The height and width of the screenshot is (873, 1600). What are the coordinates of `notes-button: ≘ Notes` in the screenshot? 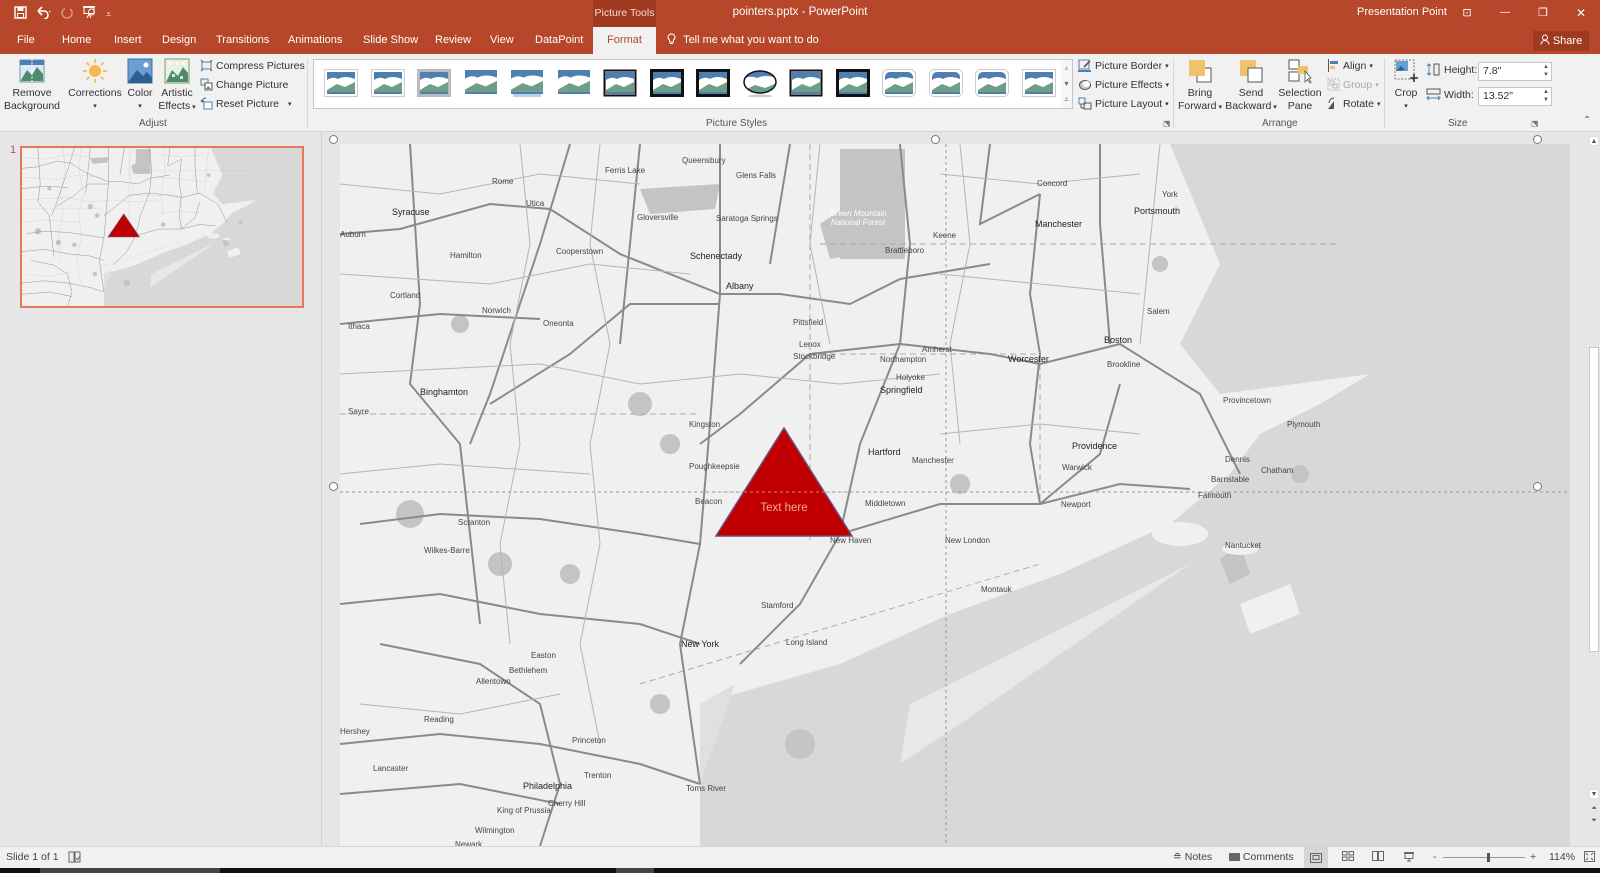 It's located at (1192, 857).